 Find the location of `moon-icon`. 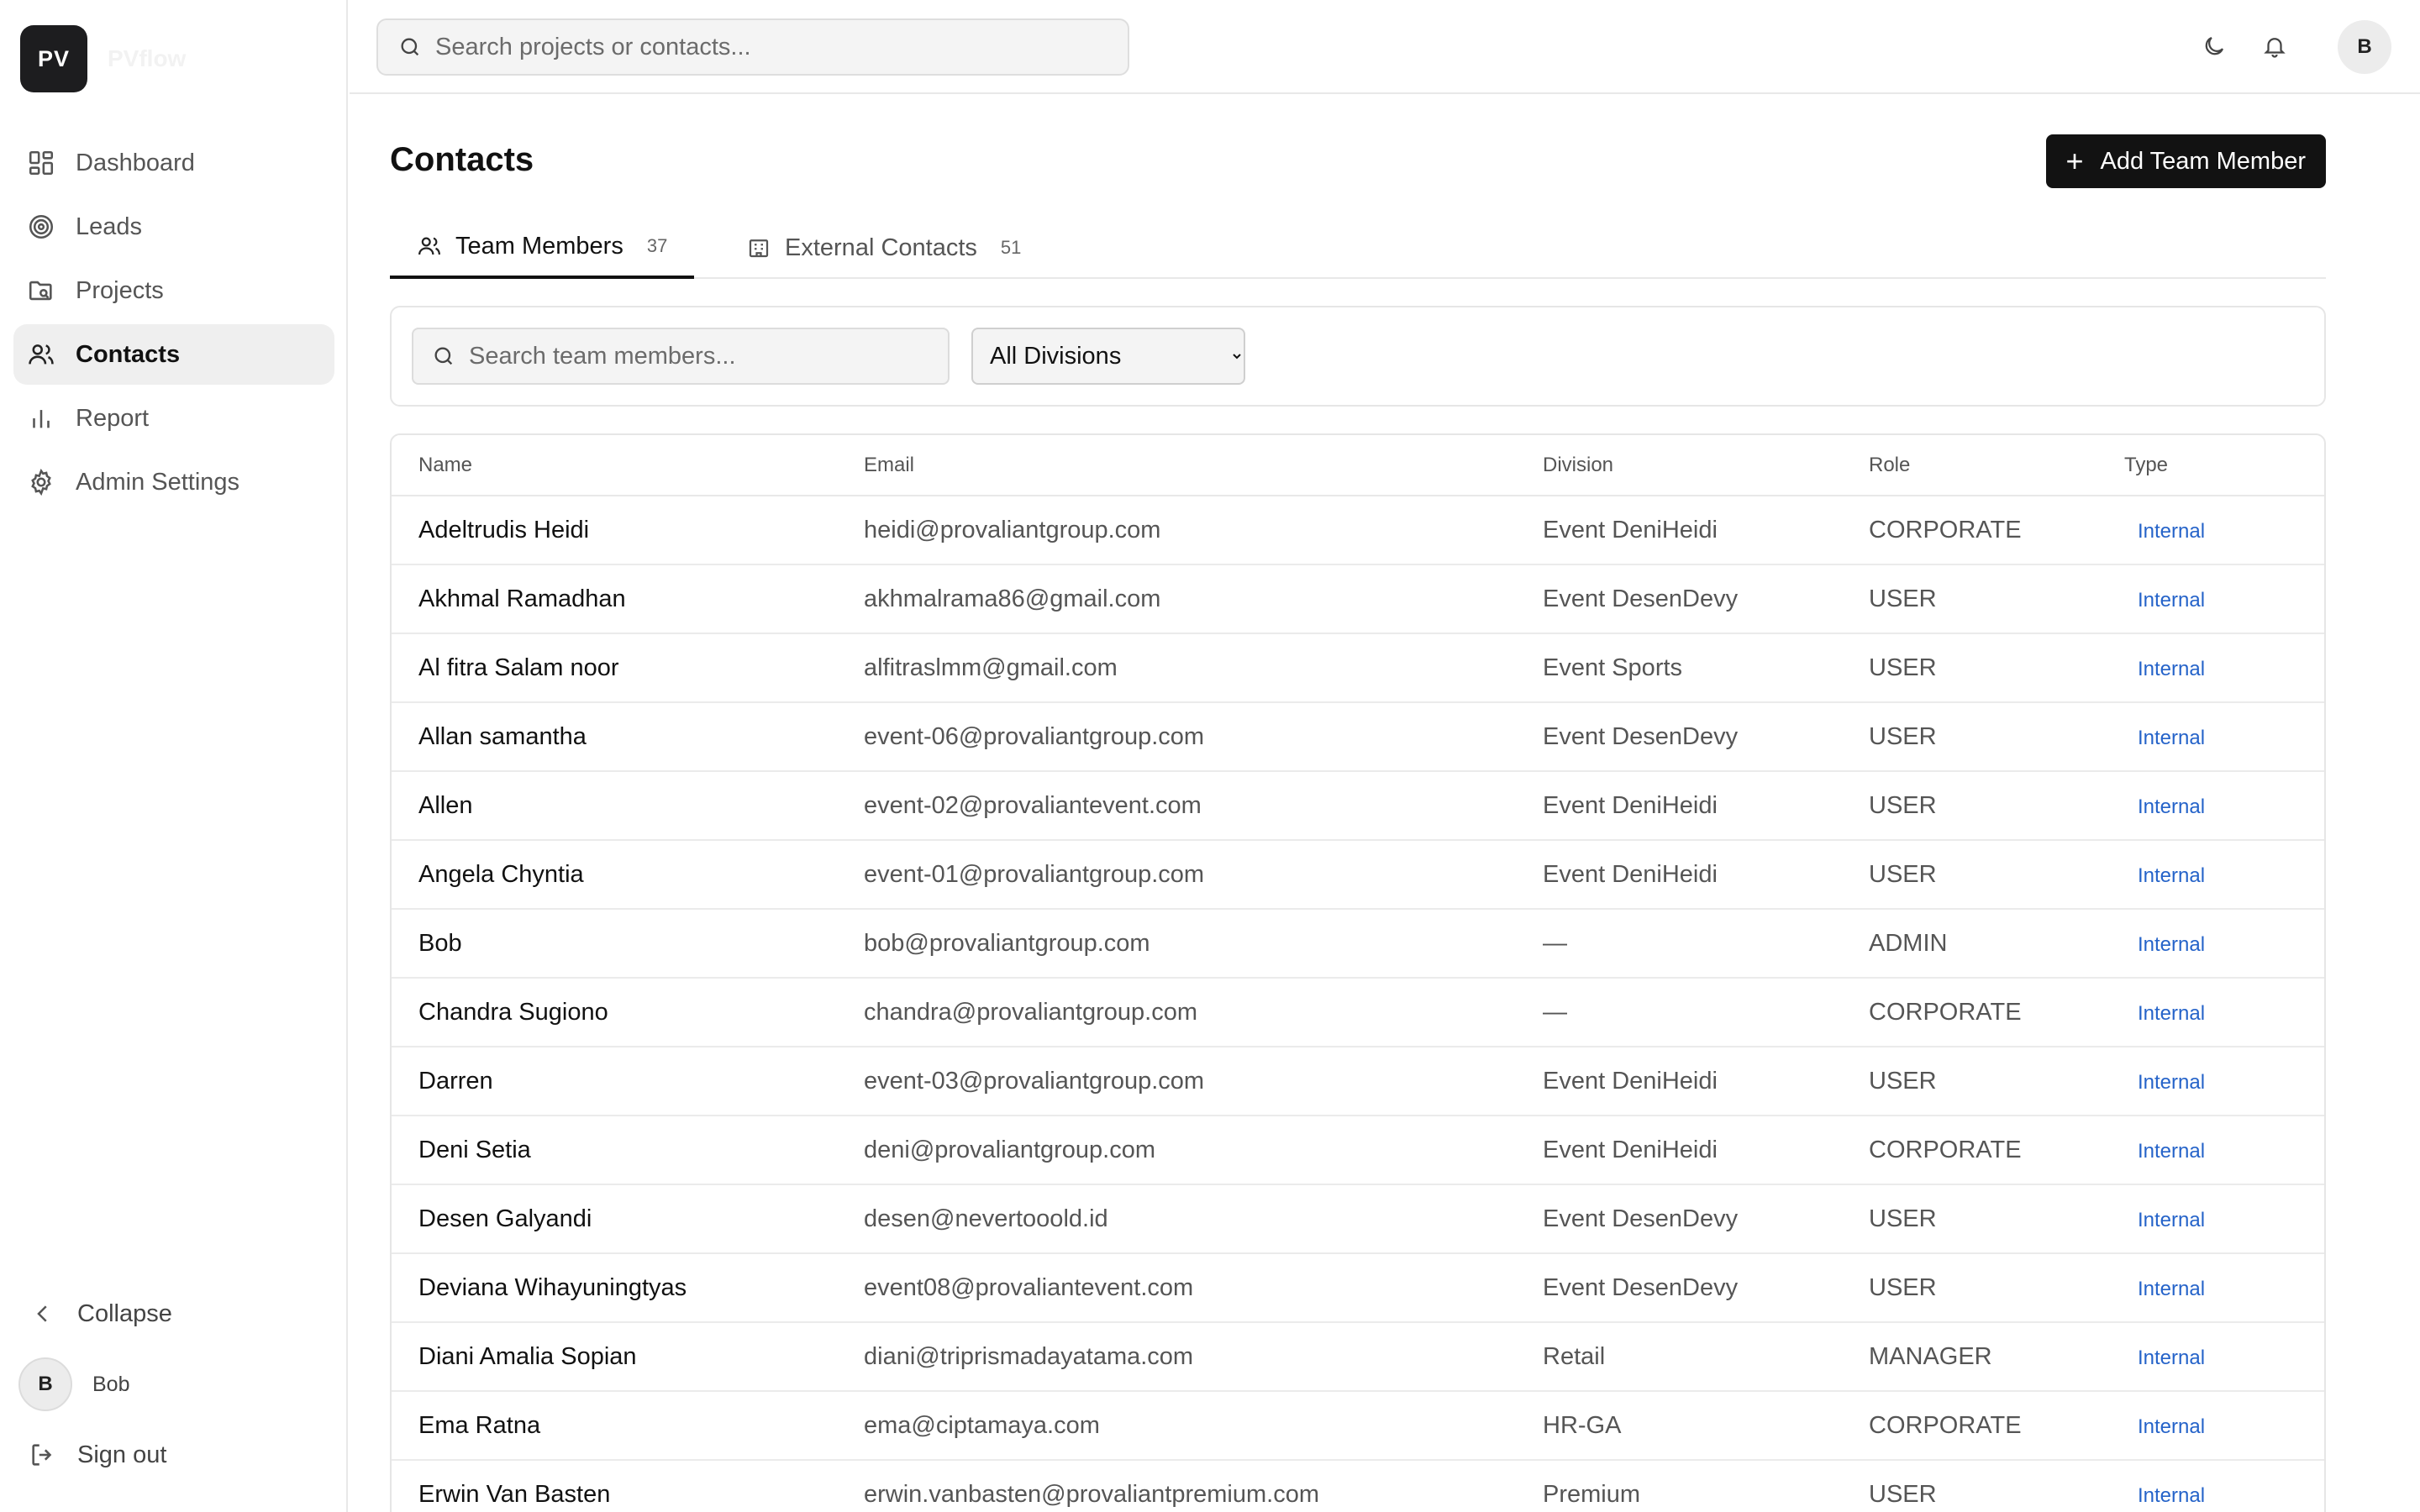

moon-icon is located at coordinates (2214, 45).